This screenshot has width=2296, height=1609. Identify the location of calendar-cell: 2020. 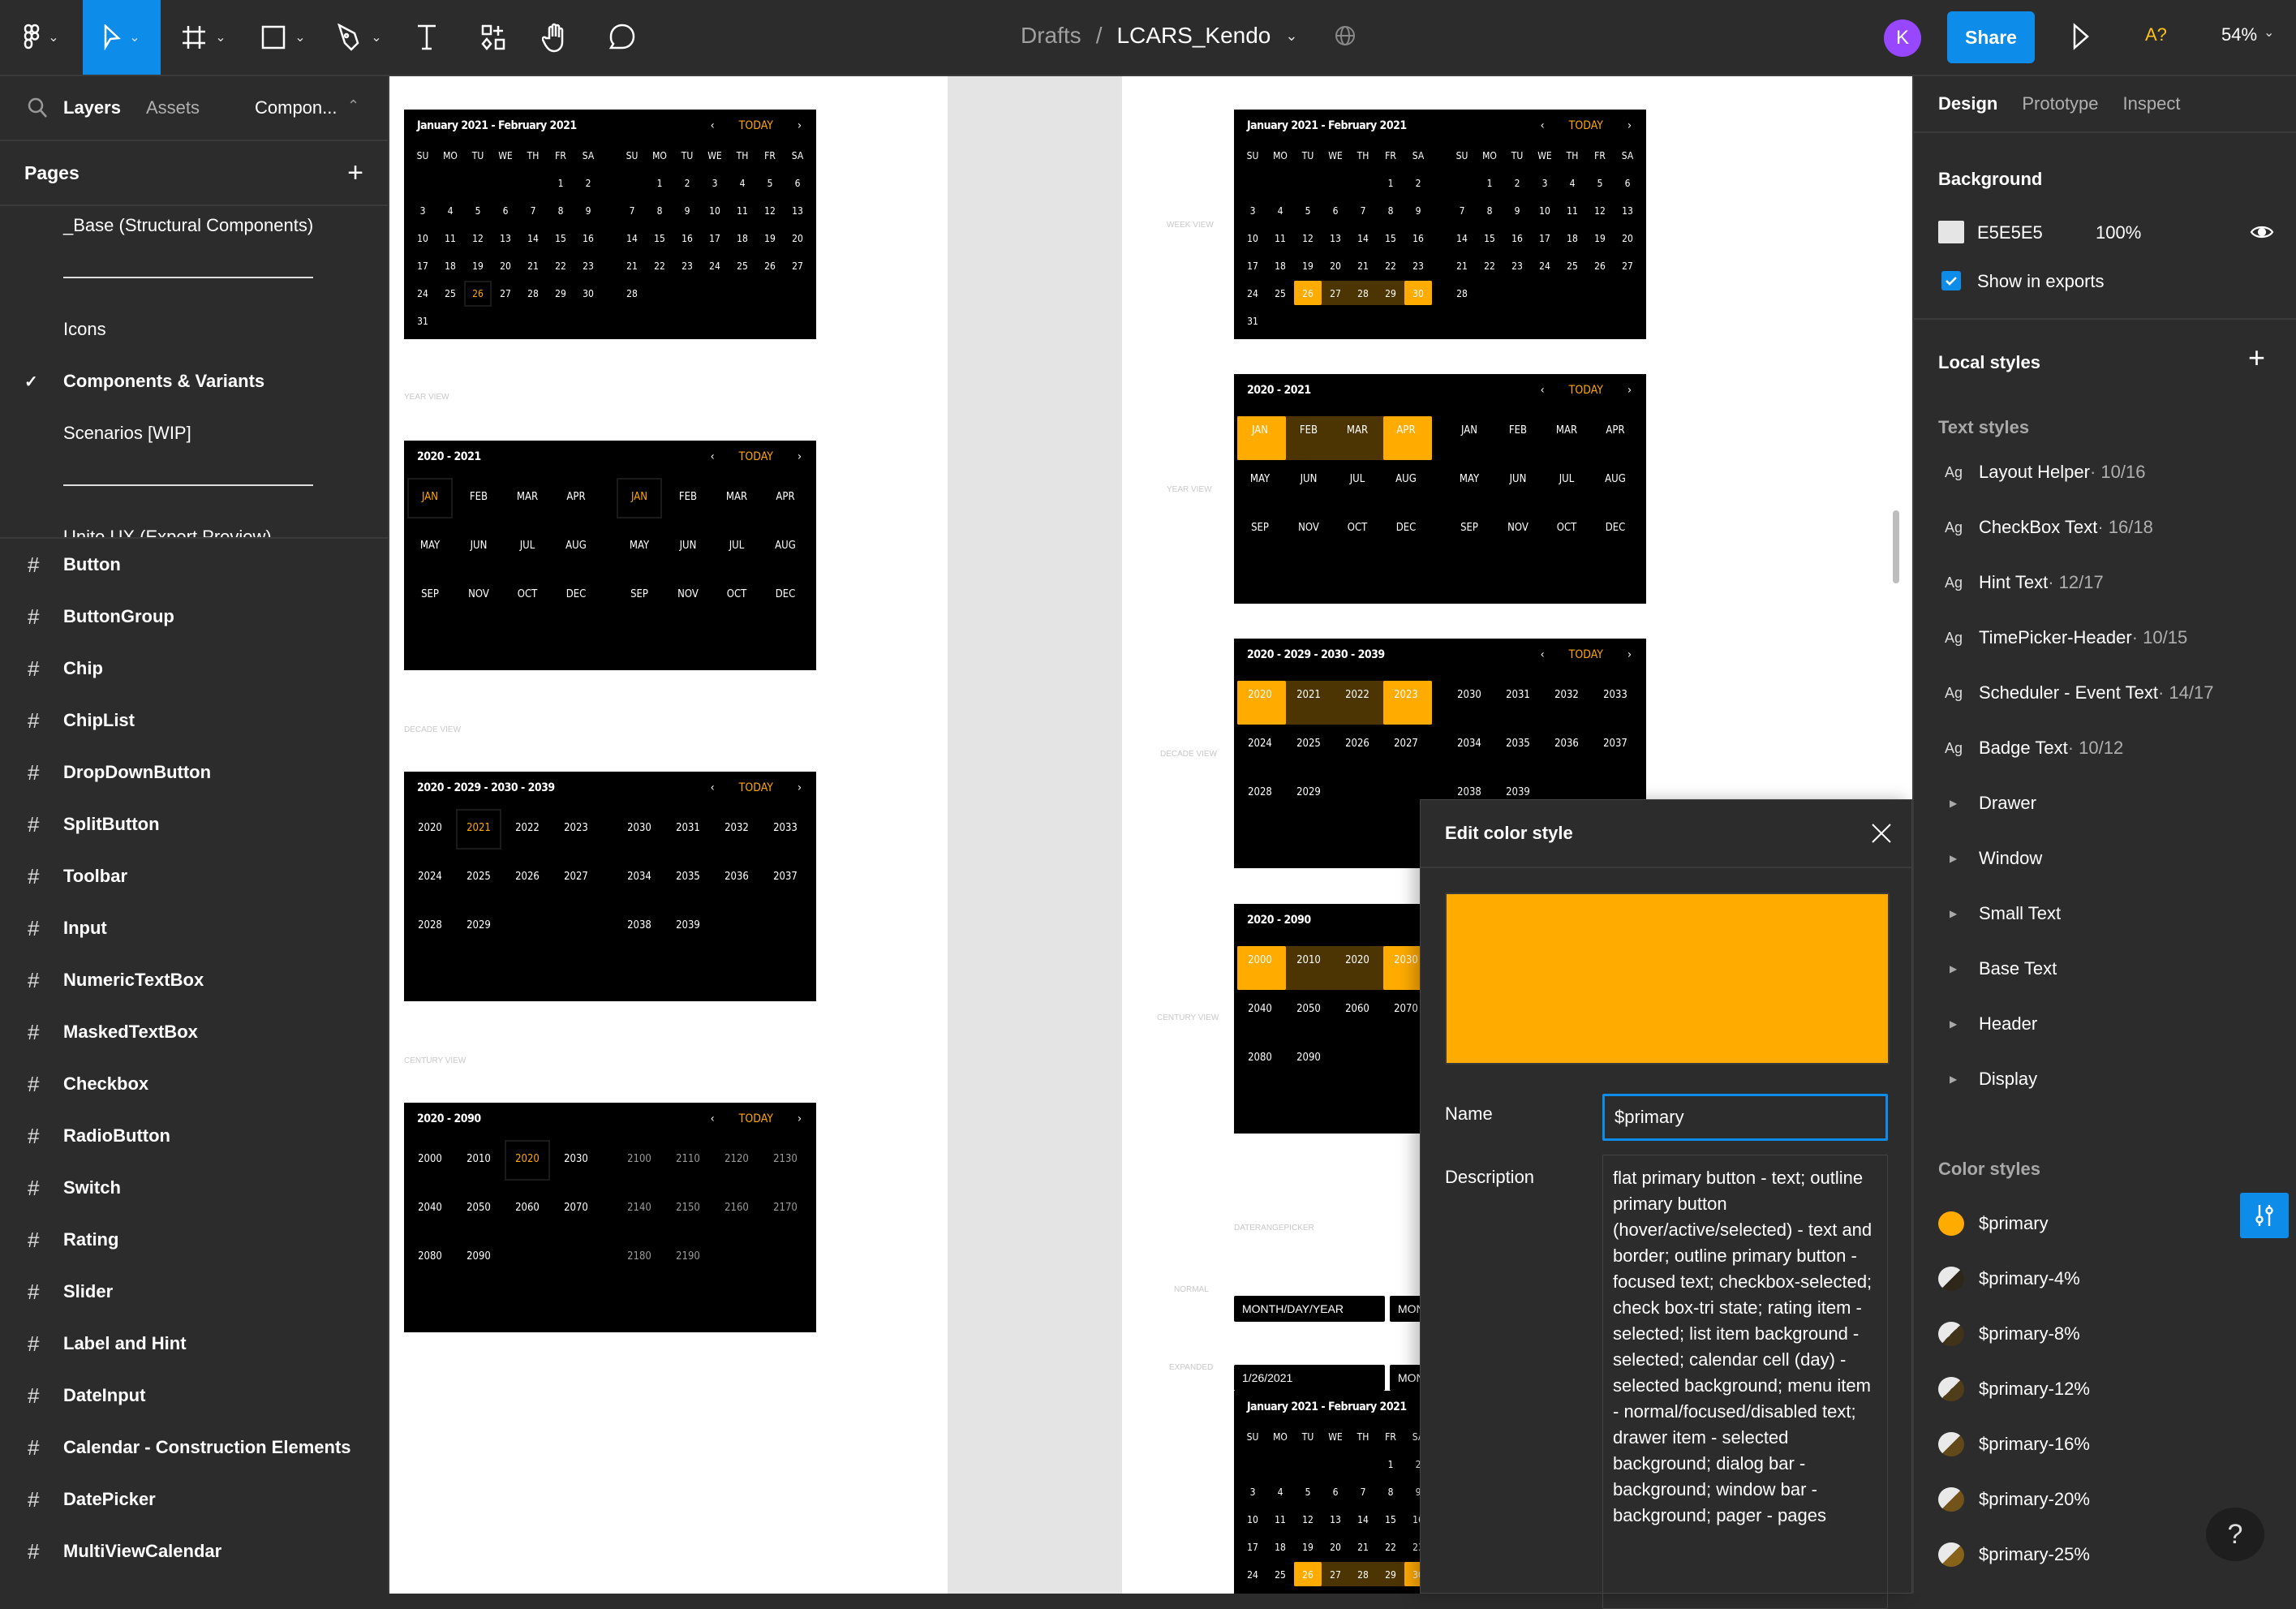
(1357, 960).